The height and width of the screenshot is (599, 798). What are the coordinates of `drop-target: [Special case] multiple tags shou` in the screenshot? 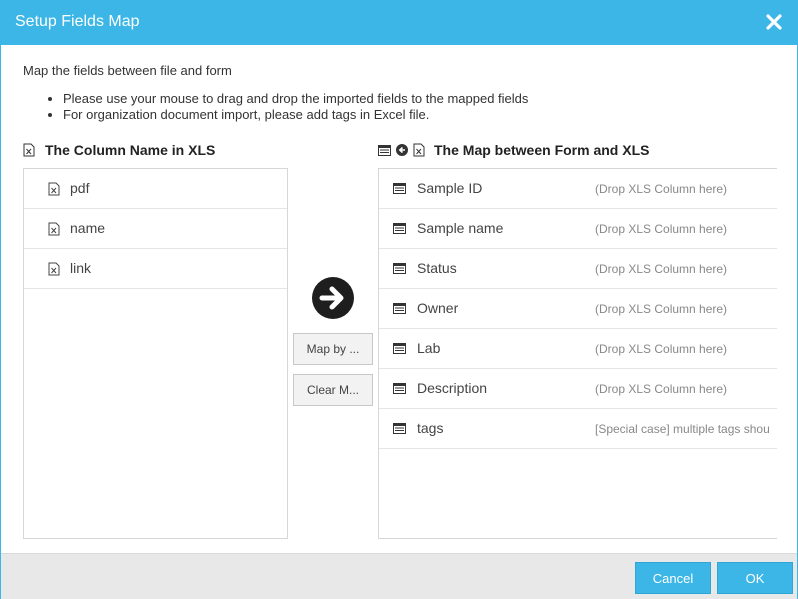 It's located at (682, 429).